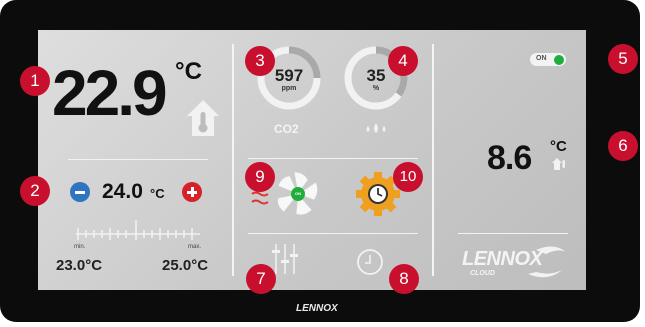  I want to click on indoor-house-thermometer-icon, so click(203, 118).